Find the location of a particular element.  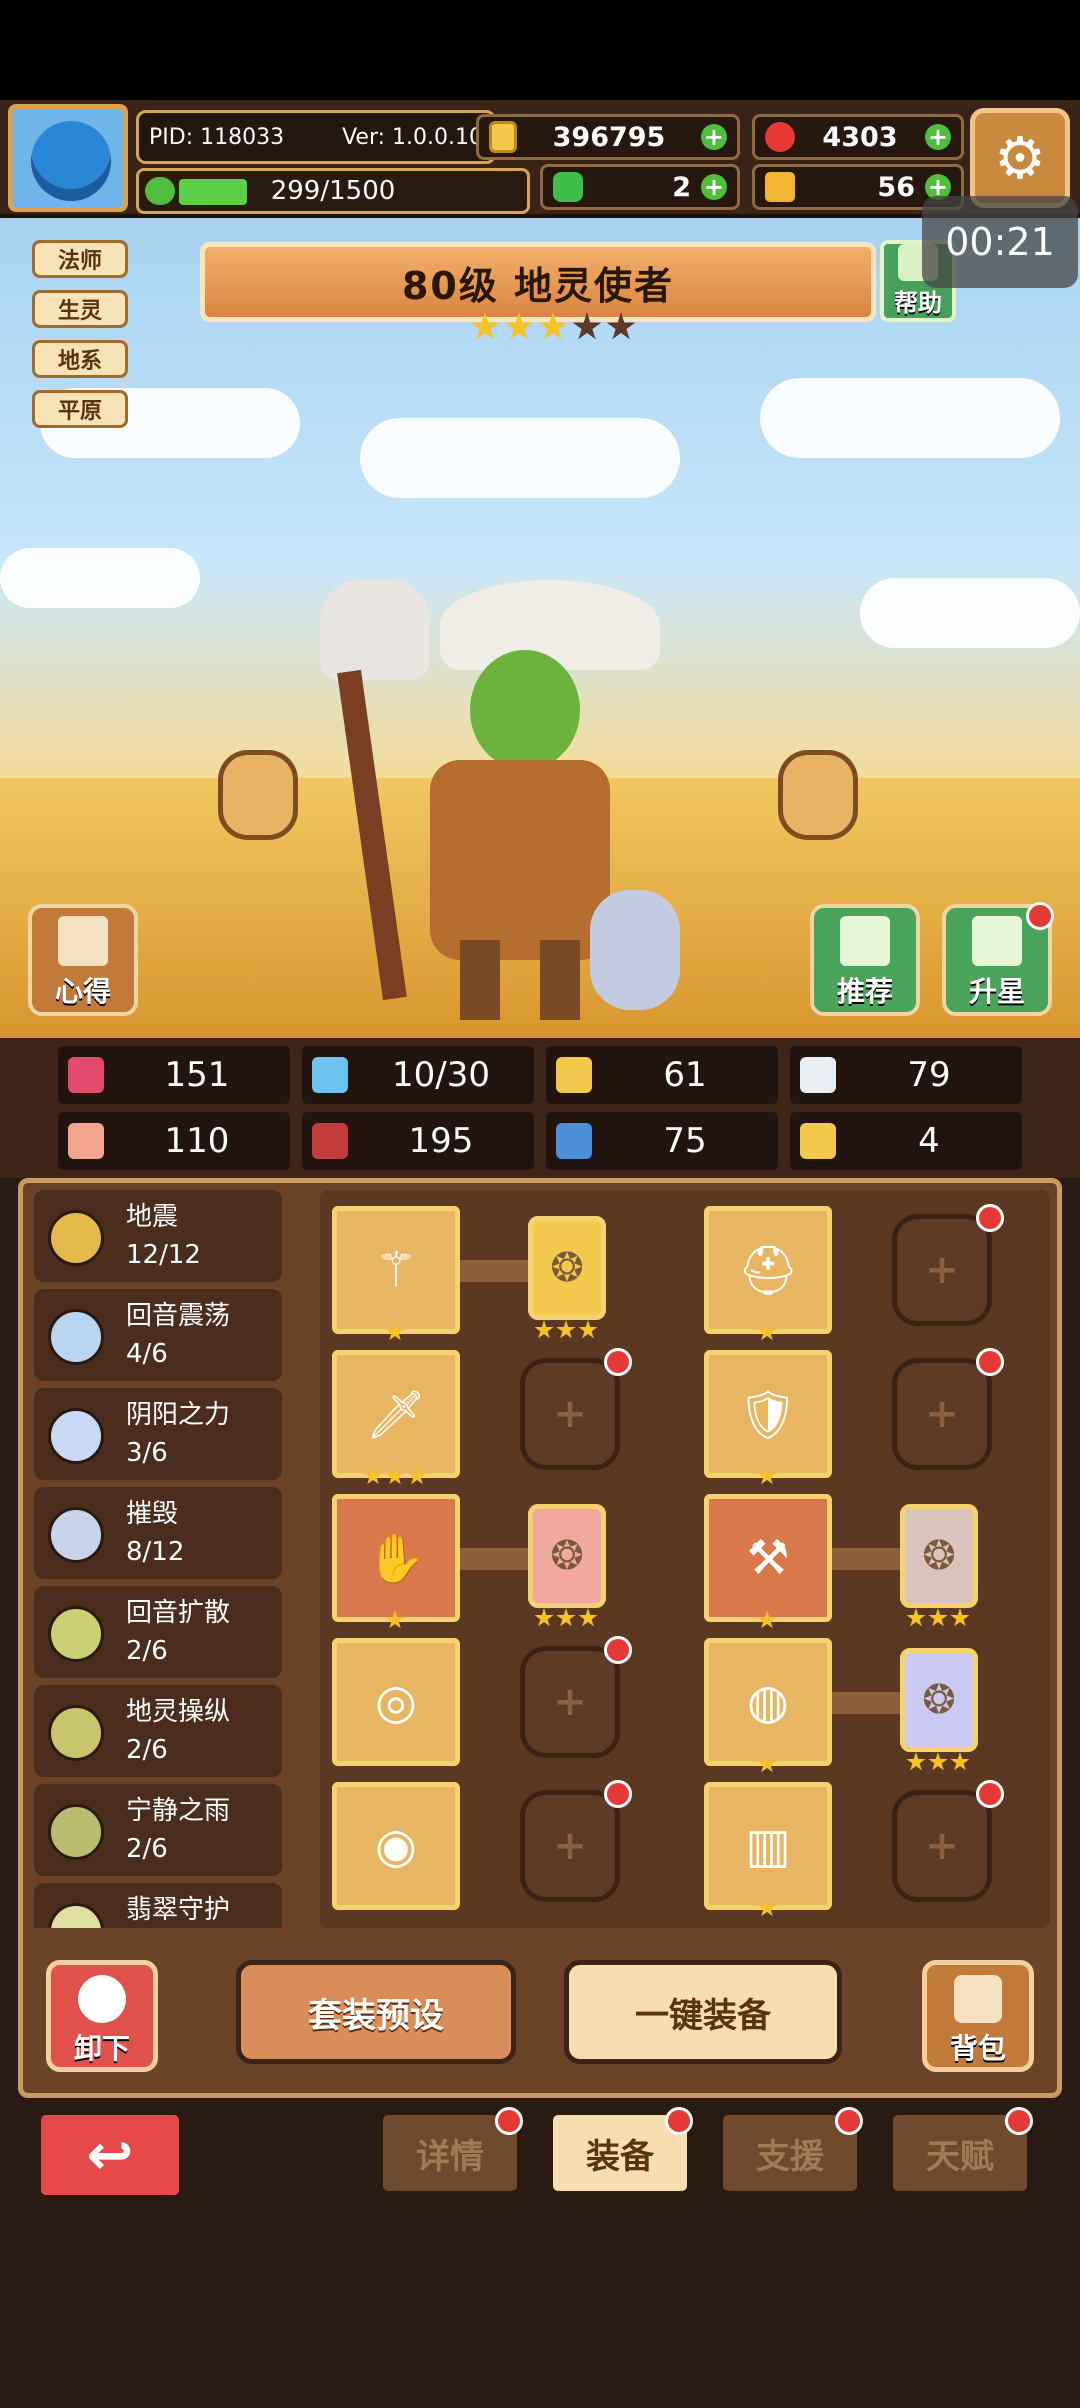

gloves-equipment-slot: ✋ is located at coordinates (396, 1558).